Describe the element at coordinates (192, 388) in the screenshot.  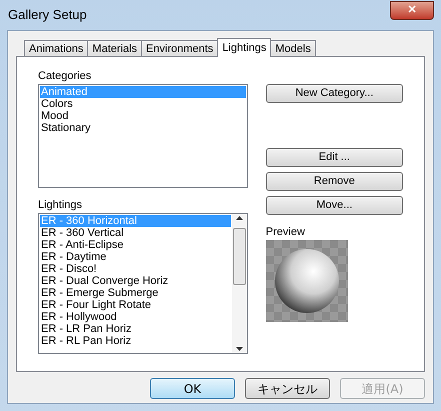
I see `dialog-button: OK` at that location.